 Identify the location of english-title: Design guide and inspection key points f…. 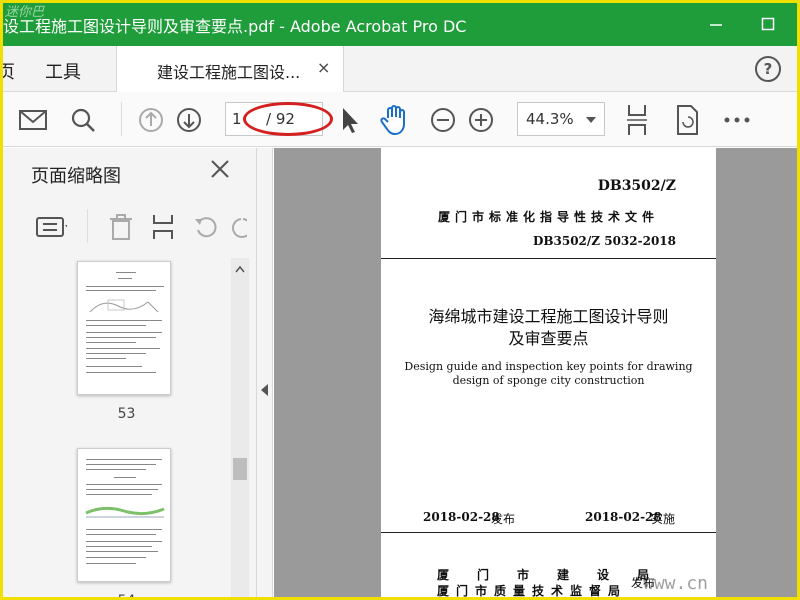
(548, 374).